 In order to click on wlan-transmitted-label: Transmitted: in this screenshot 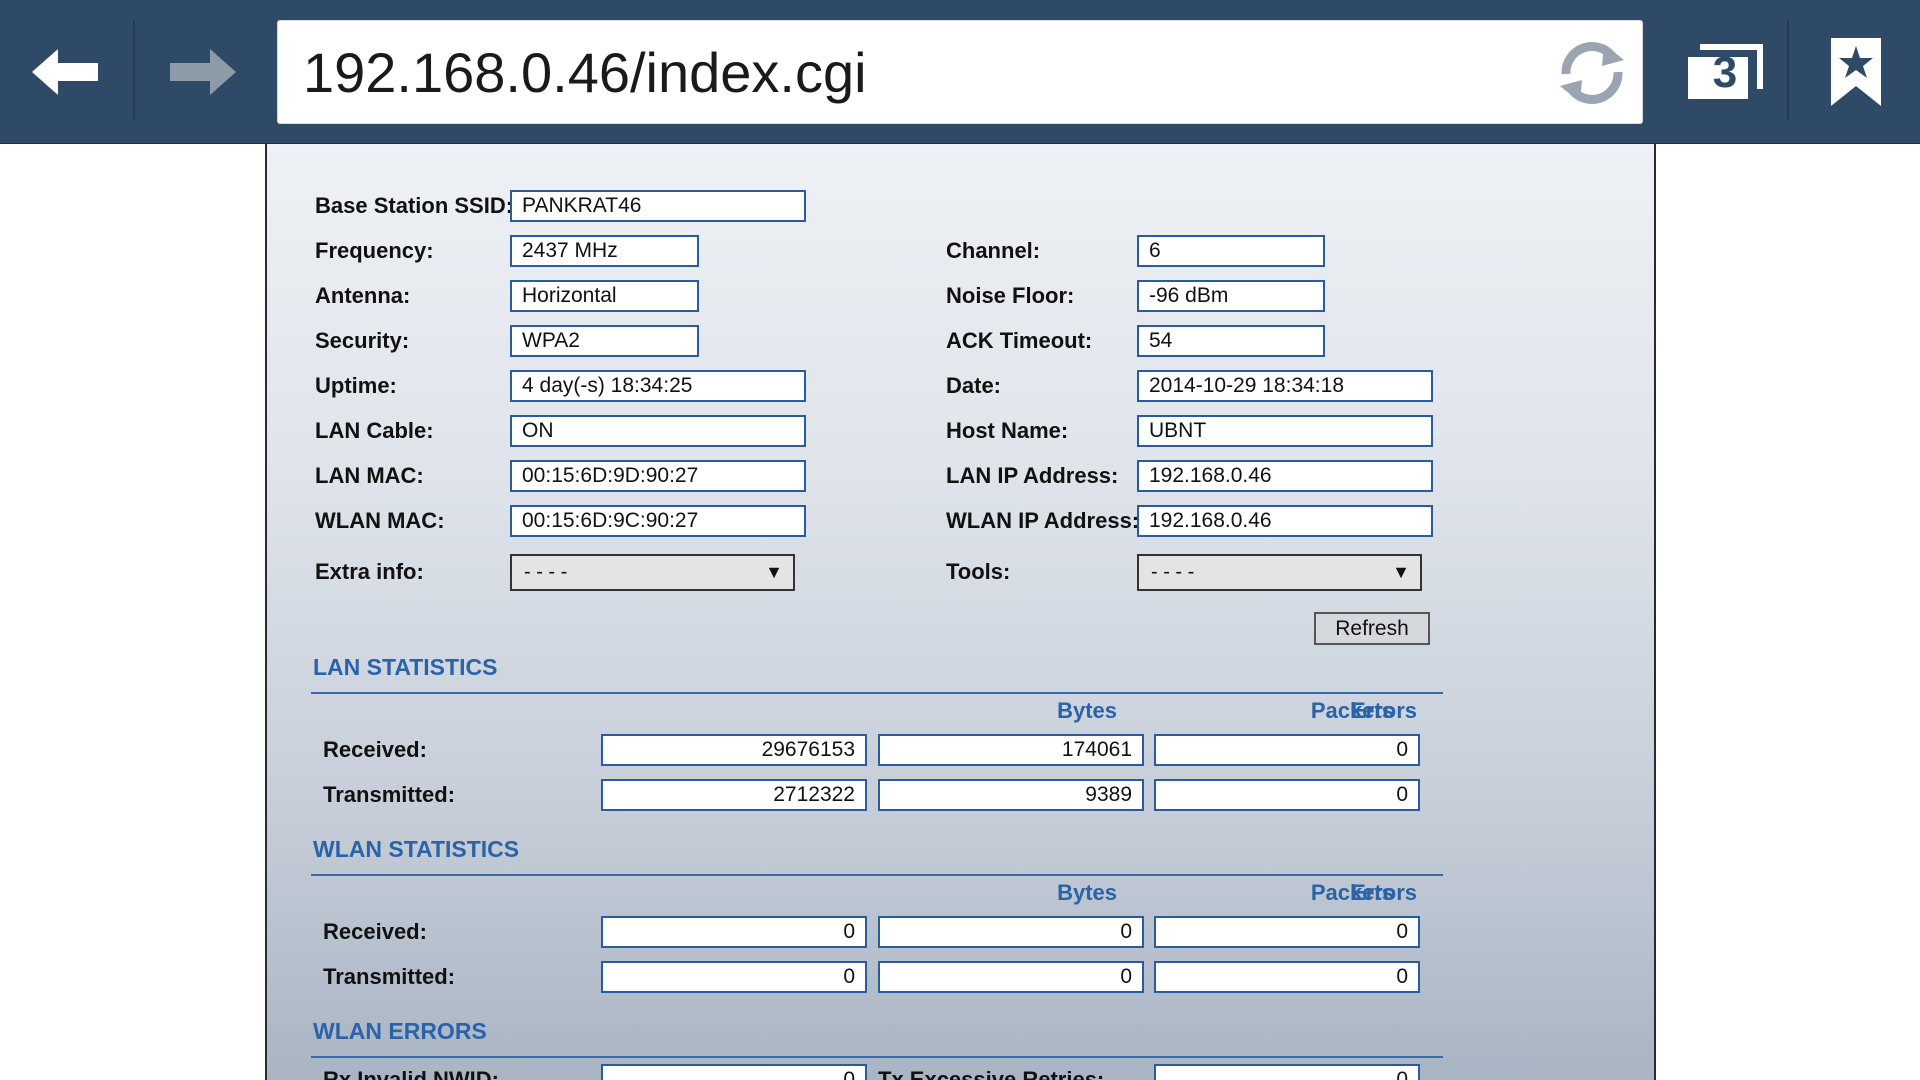, I will do `click(389, 976)`.